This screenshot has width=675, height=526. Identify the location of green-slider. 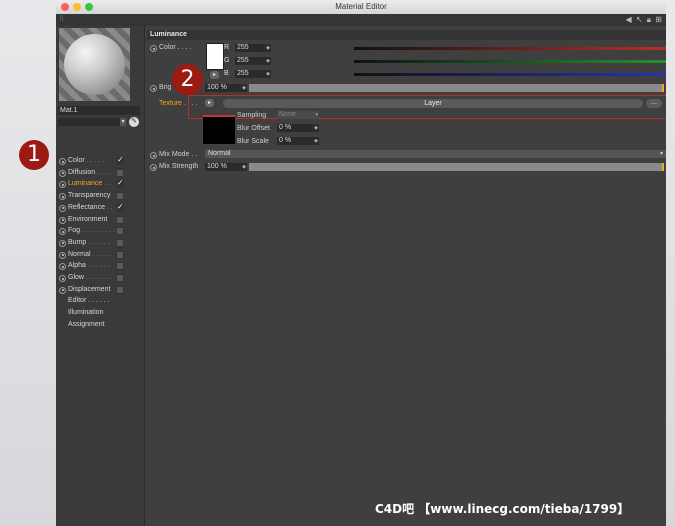
(510, 61).